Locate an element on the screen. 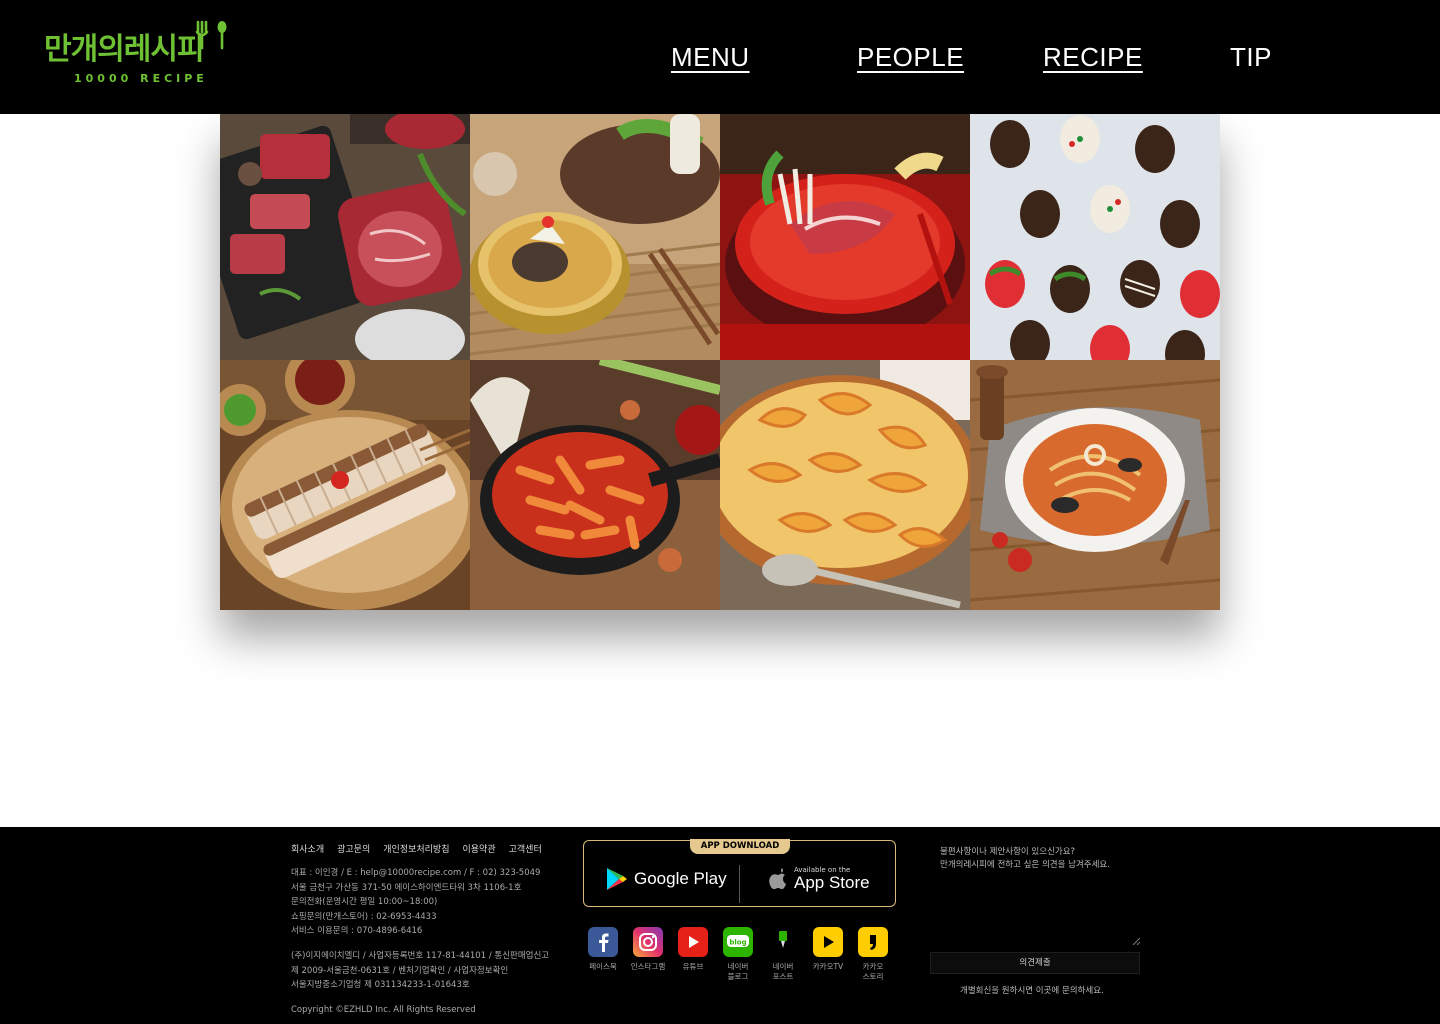 This screenshot has width=1440, height=1024. site-logo: 만개의레시피 10000 RECIPE is located at coordinates (139, 53).